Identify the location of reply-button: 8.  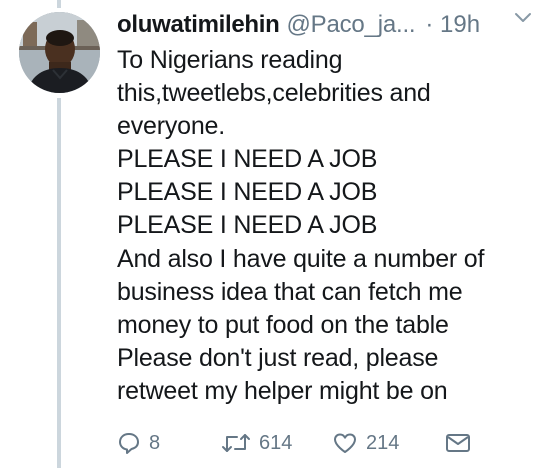
(138, 443).